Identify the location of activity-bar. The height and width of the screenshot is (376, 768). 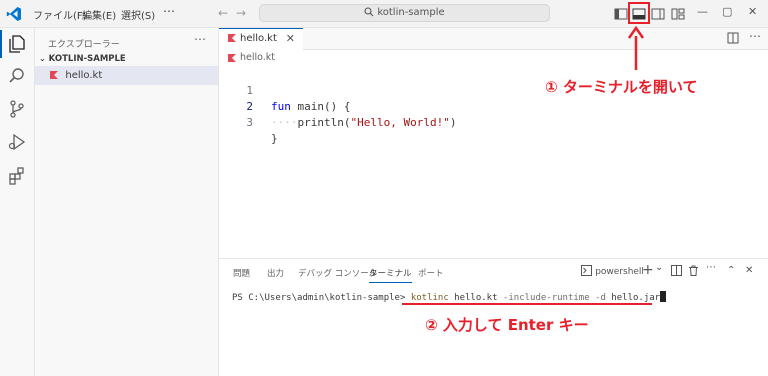
(17, 202).